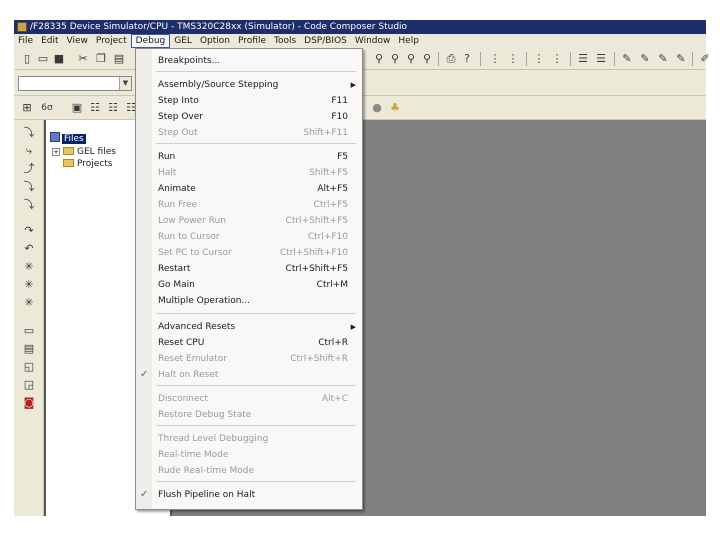  I want to click on menu-item-run-to-cursor: Run to Cursor Ctrl+F10, so click(249, 237).